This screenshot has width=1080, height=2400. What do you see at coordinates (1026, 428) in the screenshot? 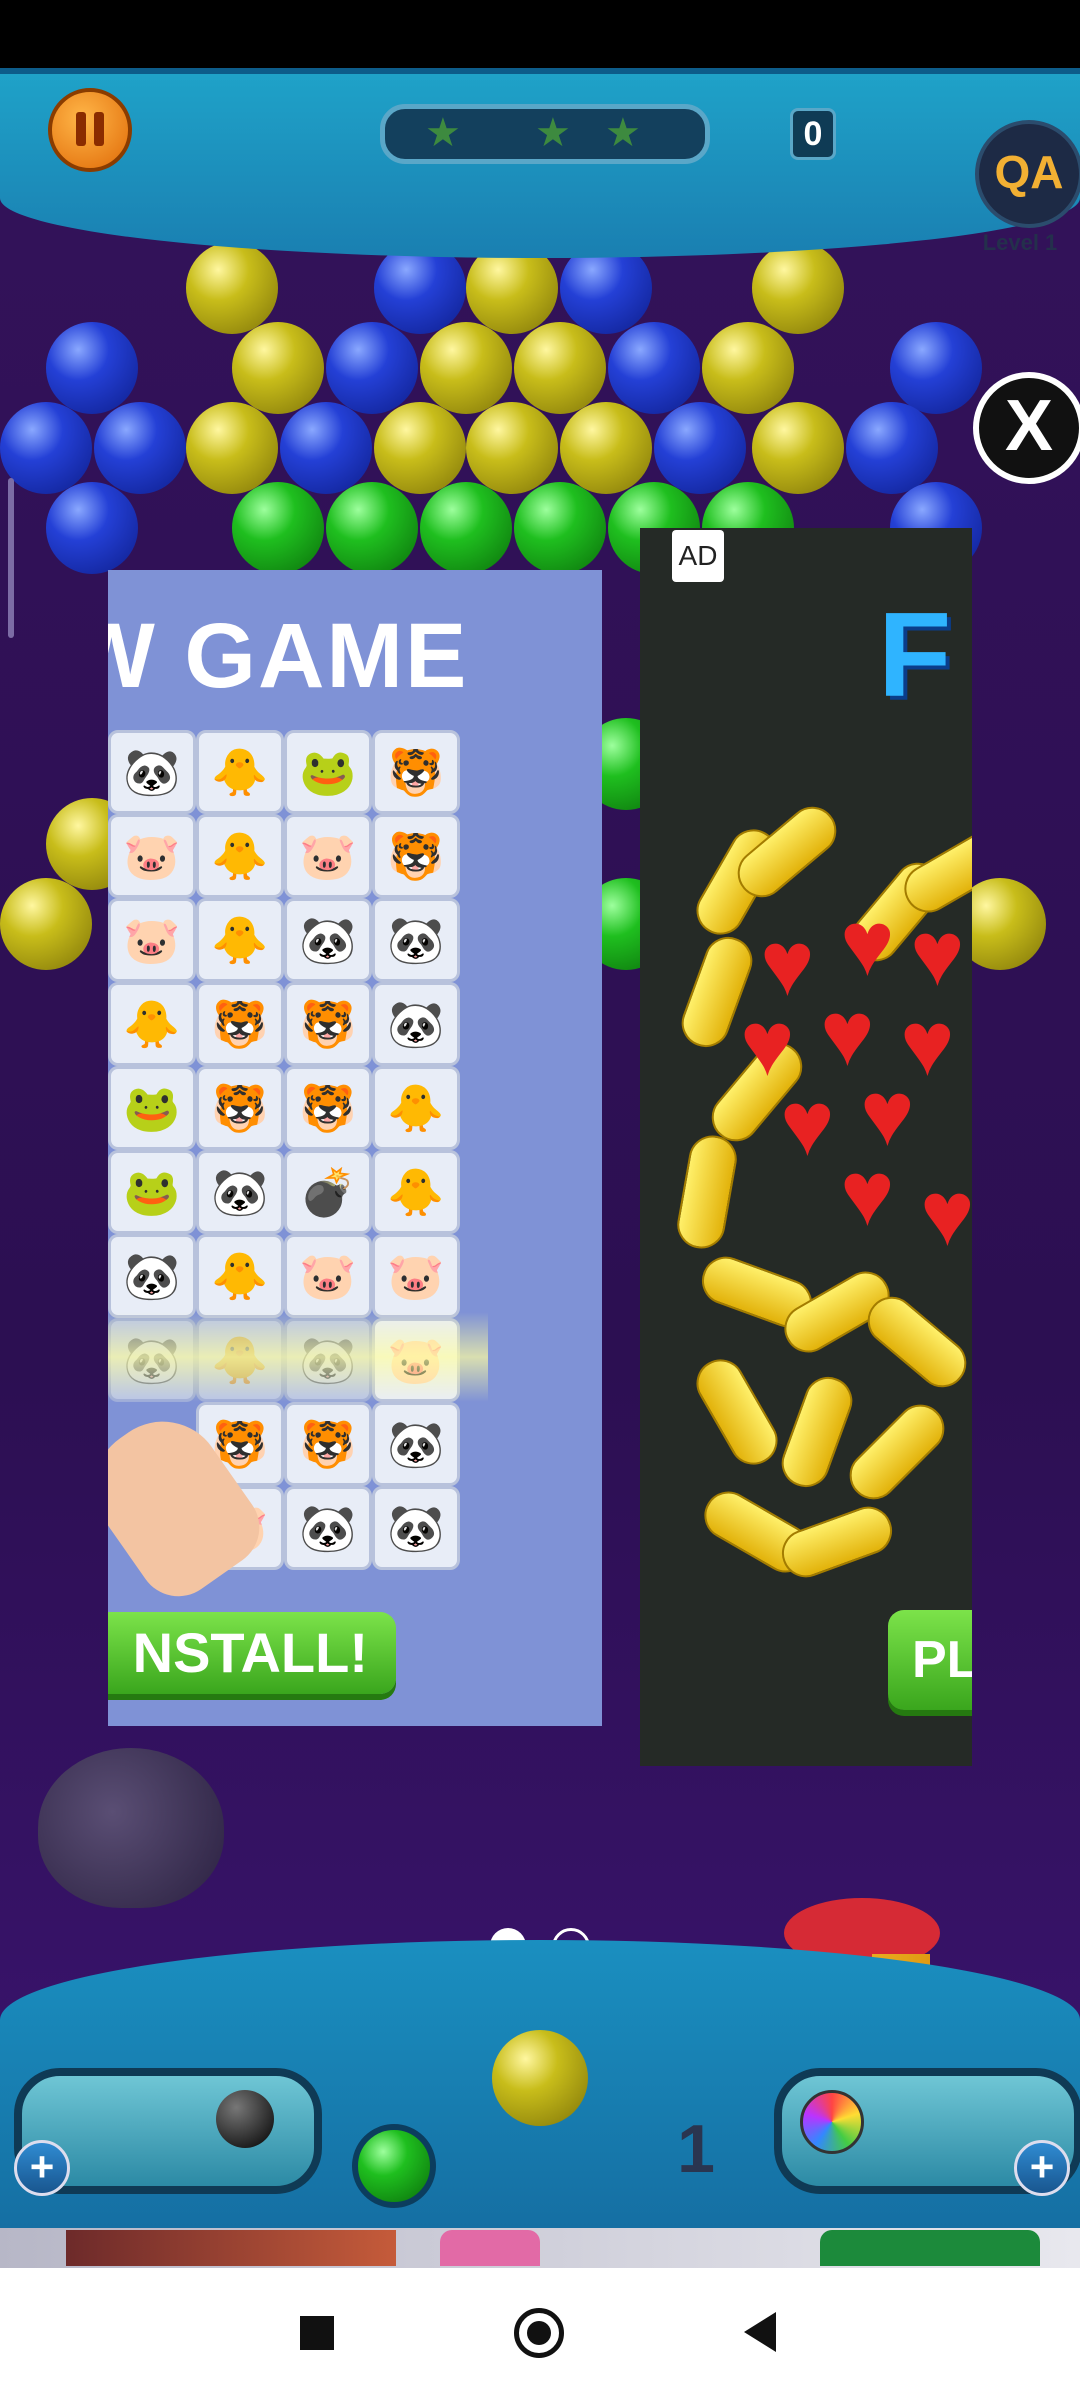
I see `close-ad-button: X` at bounding box center [1026, 428].